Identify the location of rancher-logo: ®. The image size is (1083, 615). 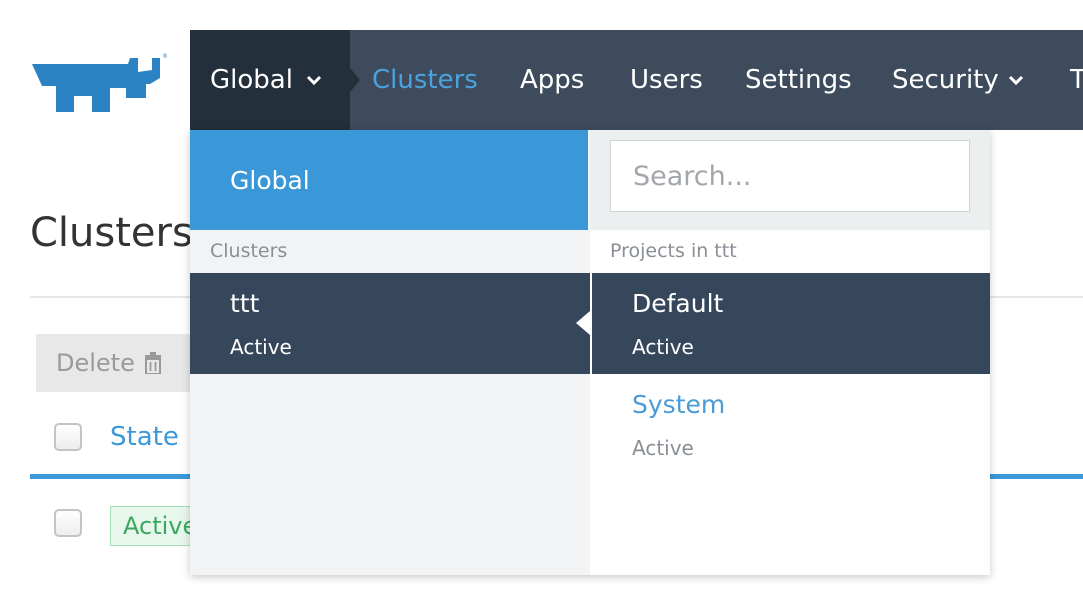
(98, 81).